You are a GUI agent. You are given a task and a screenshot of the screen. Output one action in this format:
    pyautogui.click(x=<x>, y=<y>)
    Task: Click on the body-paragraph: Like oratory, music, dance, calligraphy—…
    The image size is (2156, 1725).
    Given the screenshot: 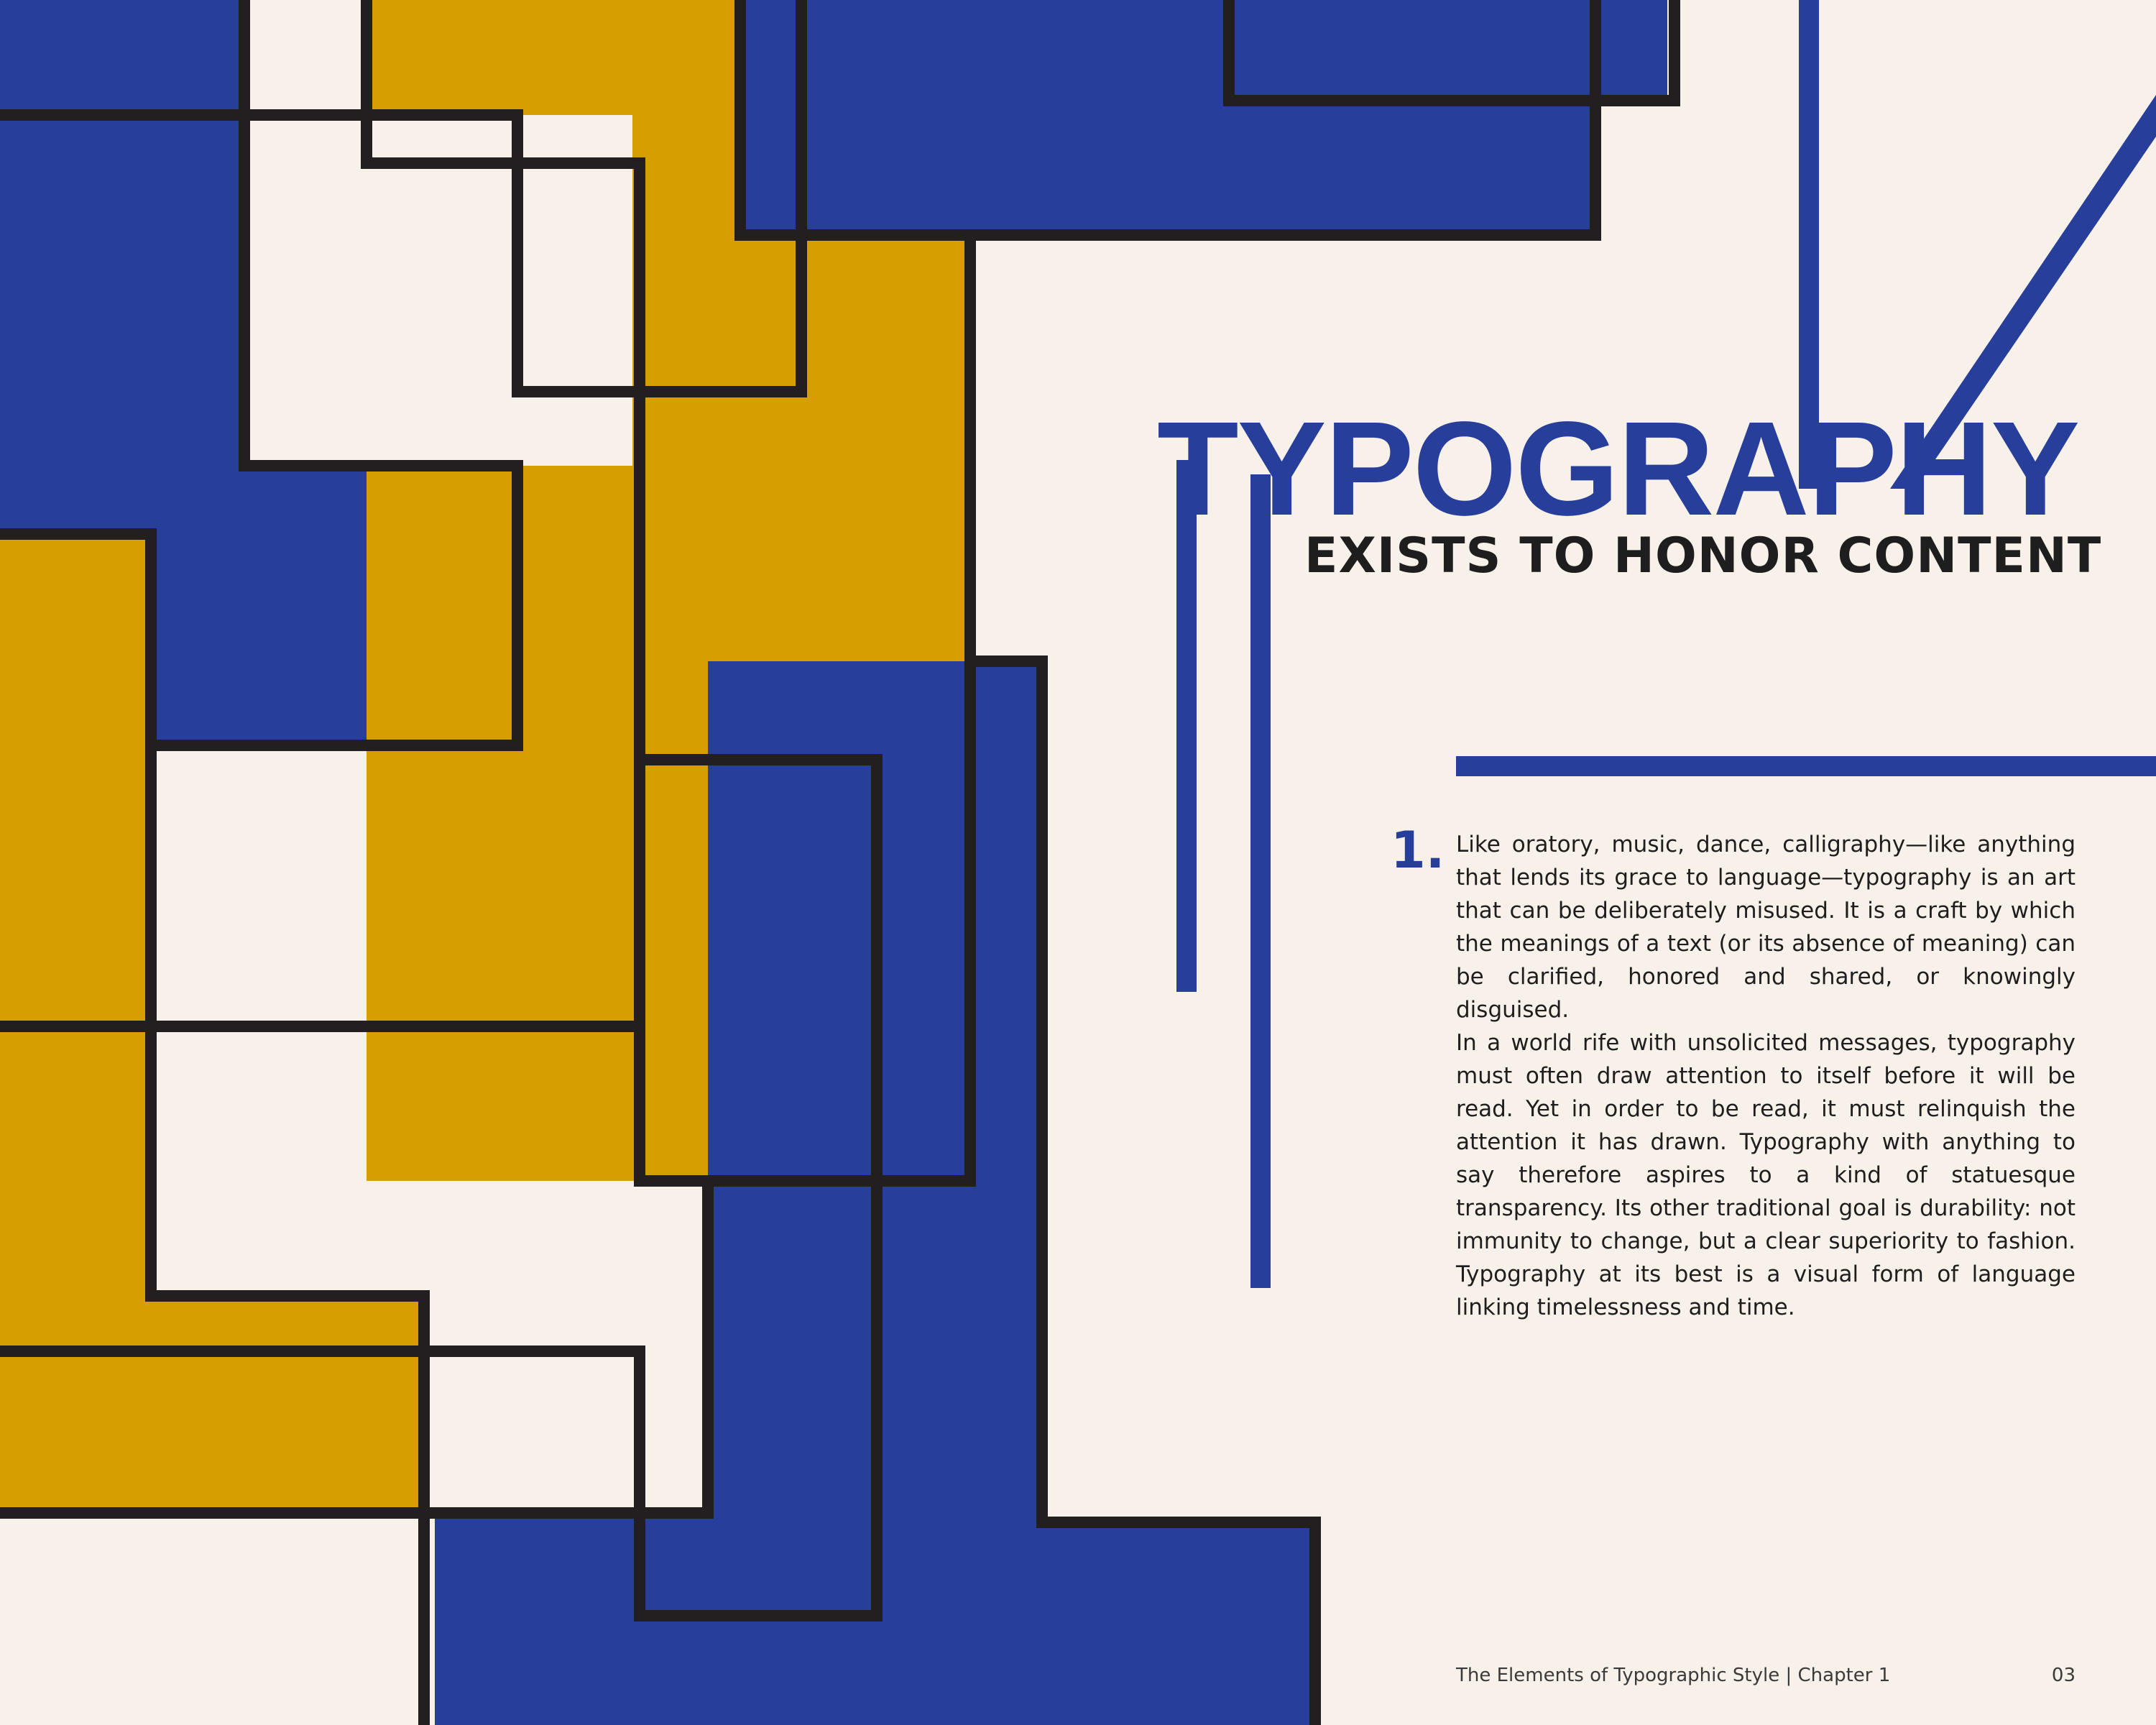 What is the action you would take?
    pyautogui.click(x=1766, y=927)
    